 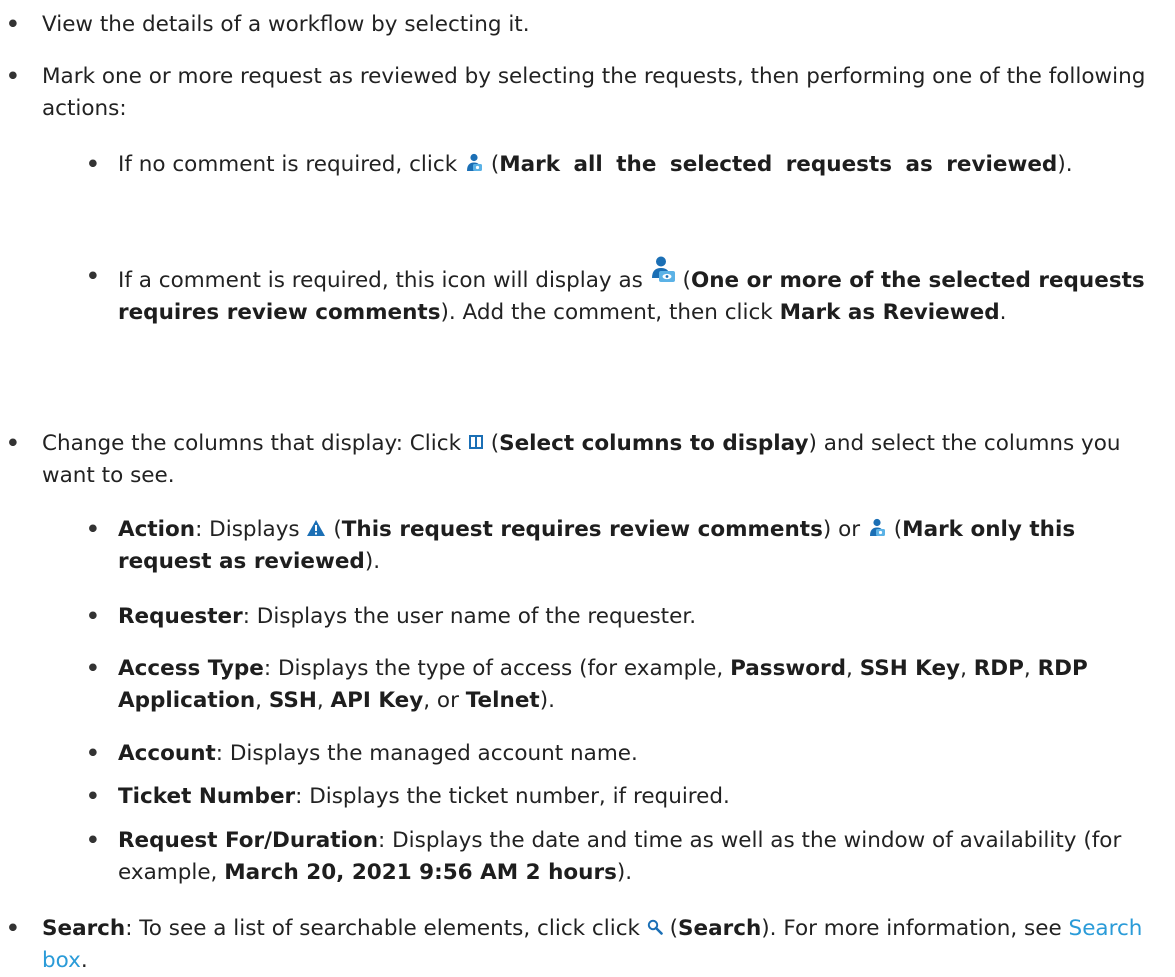 What do you see at coordinates (610, 312) in the screenshot?
I see `comment-required-mid: ). Add the comment, then click` at bounding box center [610, 312].